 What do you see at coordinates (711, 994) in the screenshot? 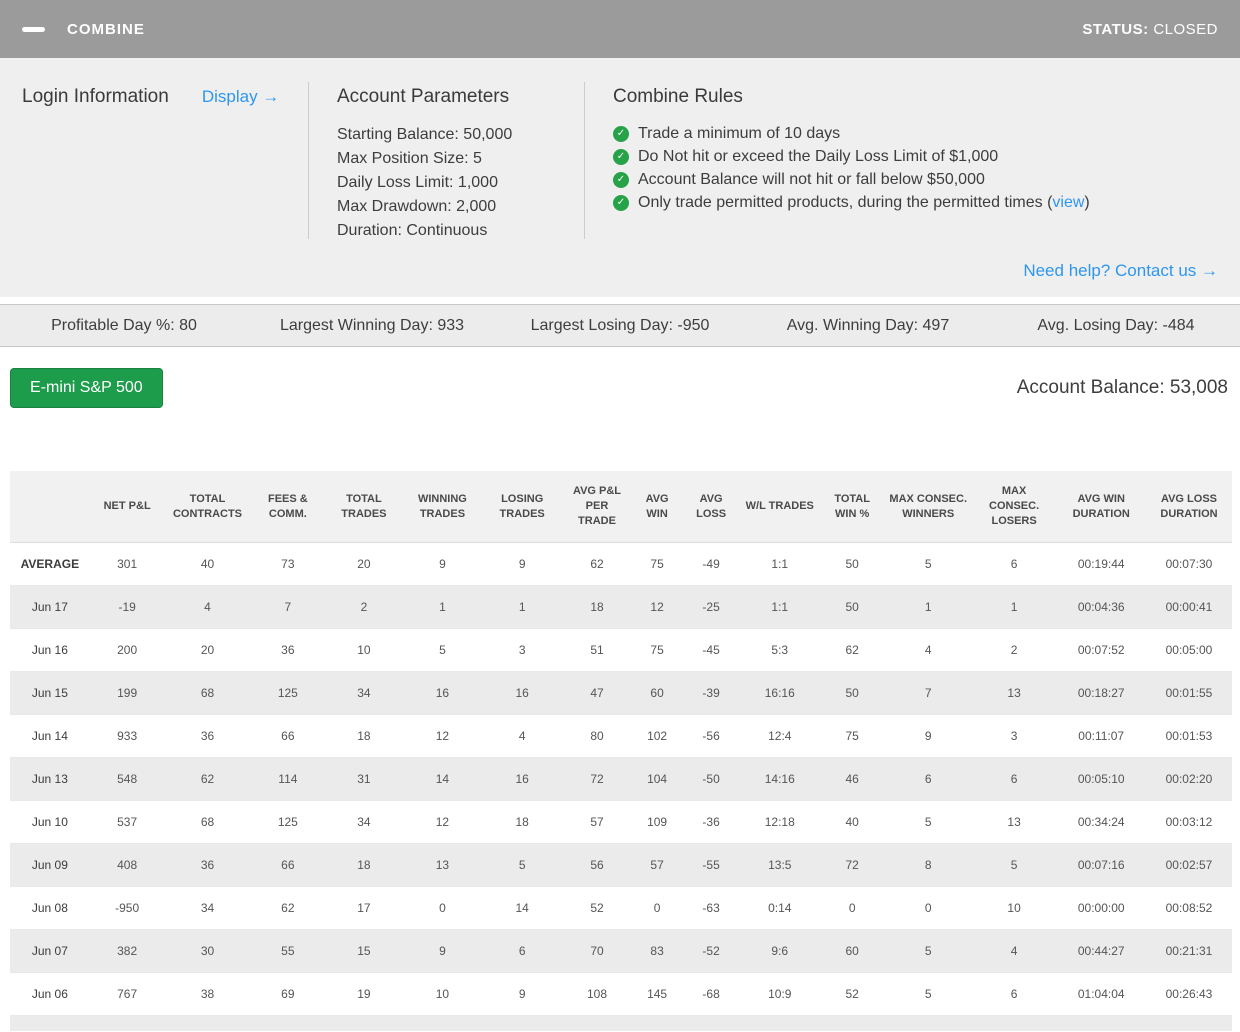
I see `table-cell: -68` at bounding box center [711, 994].